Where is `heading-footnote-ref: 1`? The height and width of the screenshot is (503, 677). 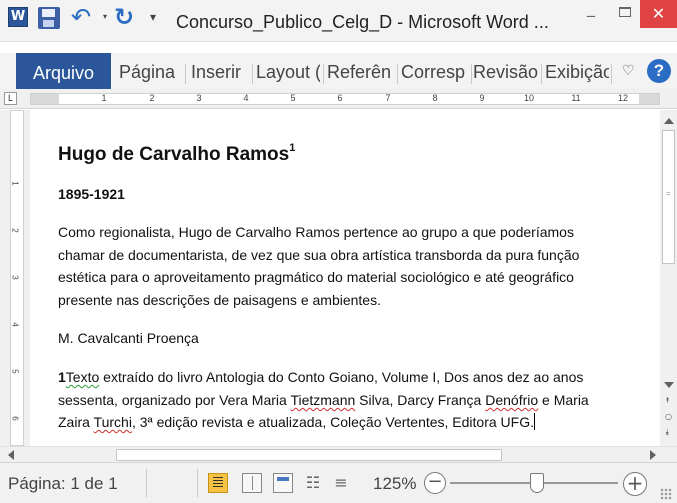
heading-footnote-ref: 1 is located at coordinates (292, 148).